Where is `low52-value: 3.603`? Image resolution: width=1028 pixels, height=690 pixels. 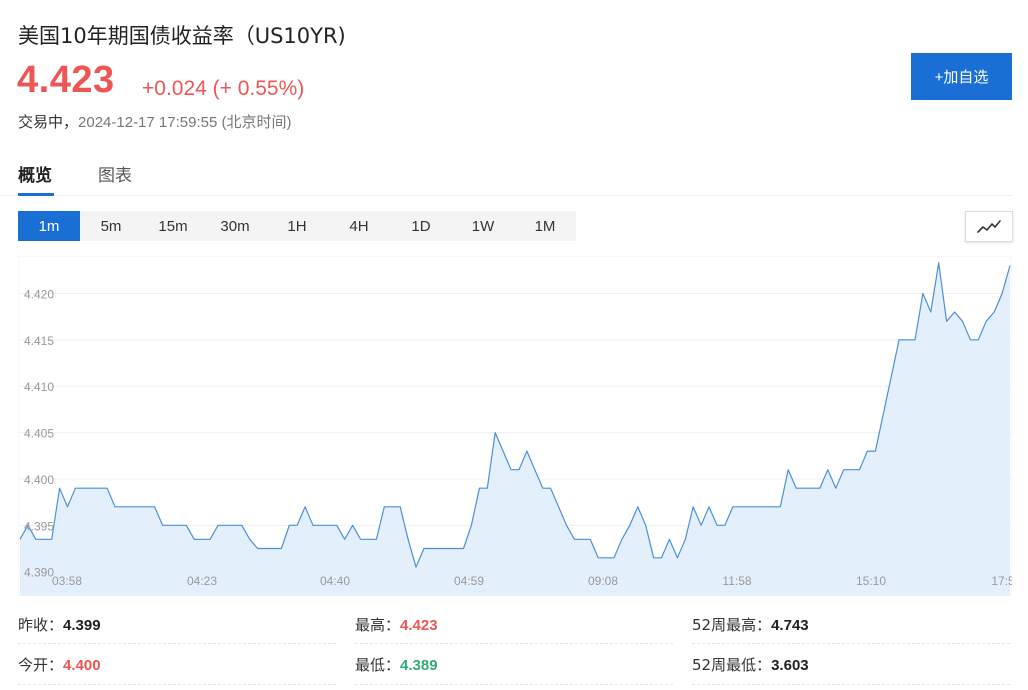 low52-value: 3.603 is located at coordinates (790, 665).